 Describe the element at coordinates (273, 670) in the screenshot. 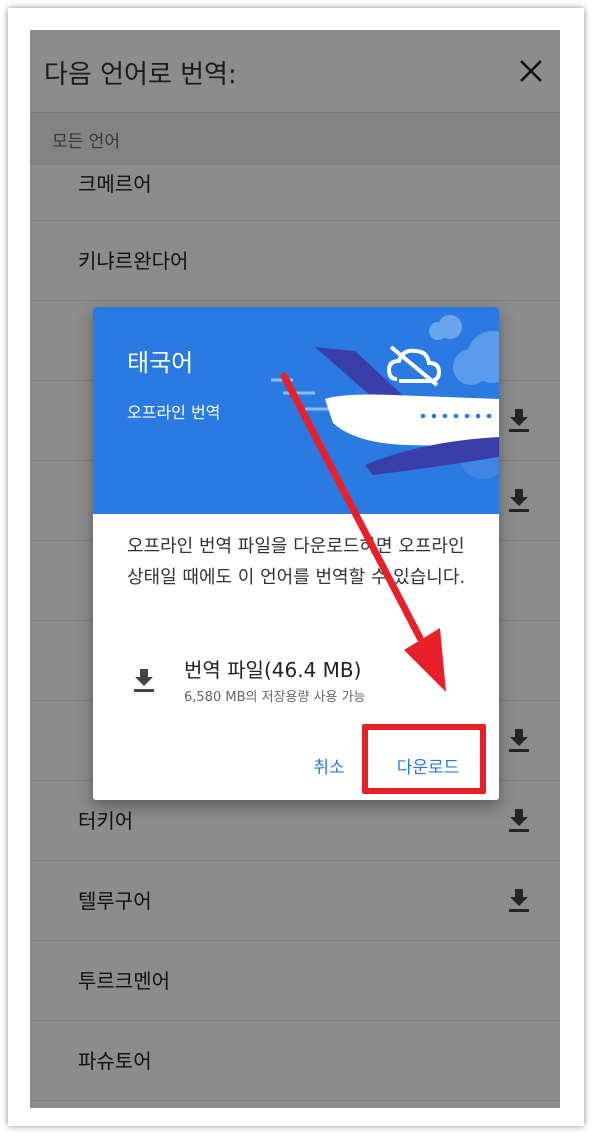

I see `file-name: 번역 파일(46.4 MB)` at that location.